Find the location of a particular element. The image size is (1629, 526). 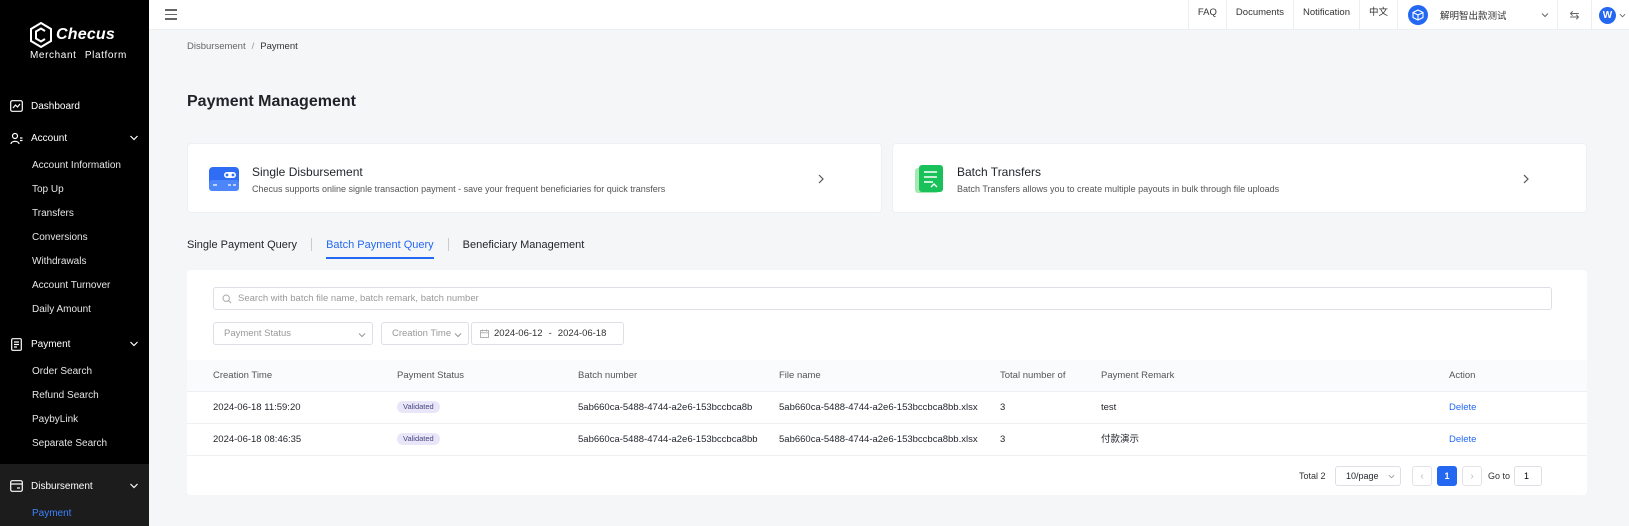

cell-payment-remark: 付款演示 is located at coordinates (1120, 439).